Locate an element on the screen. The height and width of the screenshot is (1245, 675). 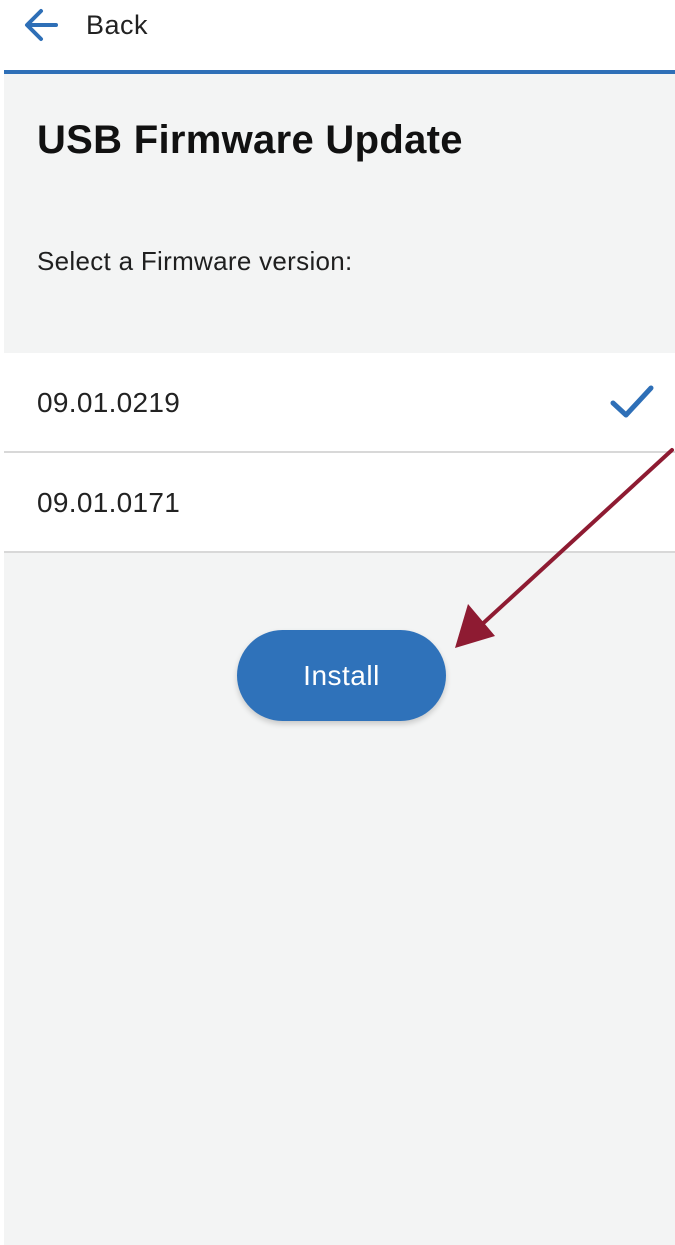
page-title: USB Firmware Update is located at coordinates (250, 140).